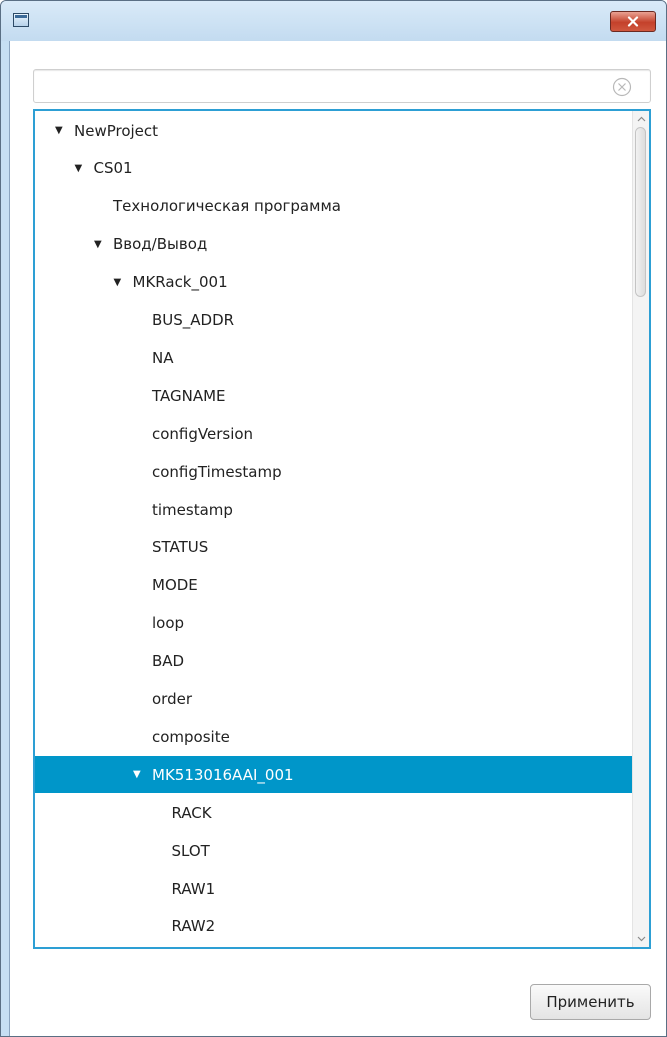  I want to click on tree-item: configVersion, so click(334, 433).